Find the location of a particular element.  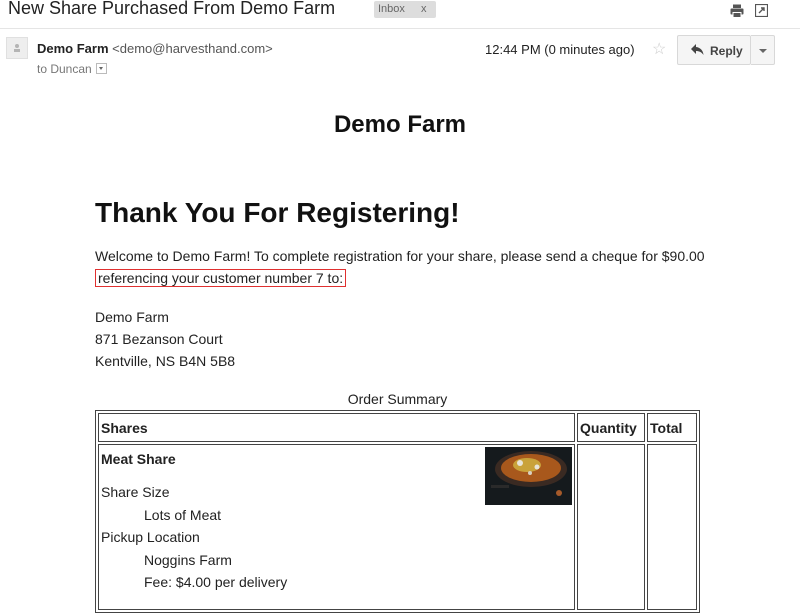

highlighted-text: referencing your customer number 7 to: is located at coordinates (221, 278).